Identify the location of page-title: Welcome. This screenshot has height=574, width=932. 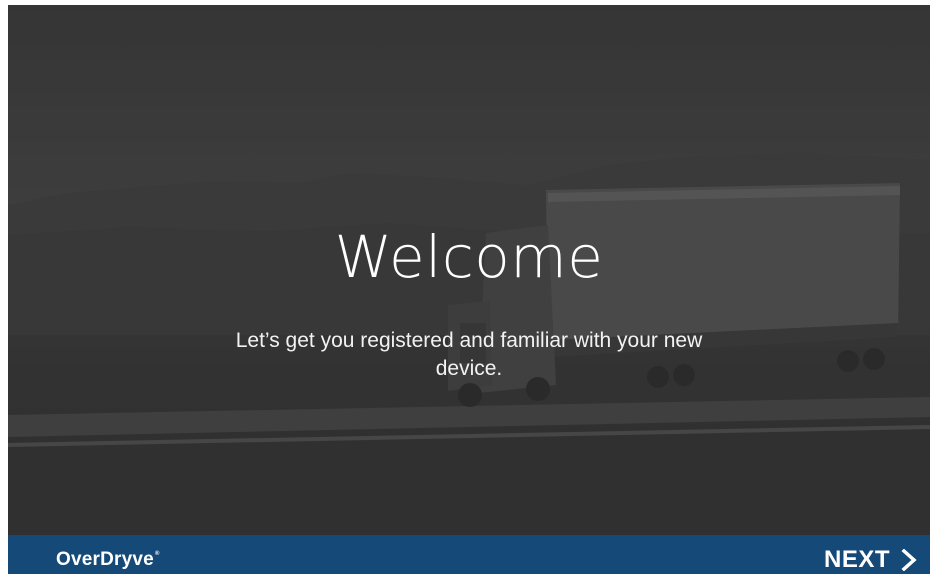
(469, 257).